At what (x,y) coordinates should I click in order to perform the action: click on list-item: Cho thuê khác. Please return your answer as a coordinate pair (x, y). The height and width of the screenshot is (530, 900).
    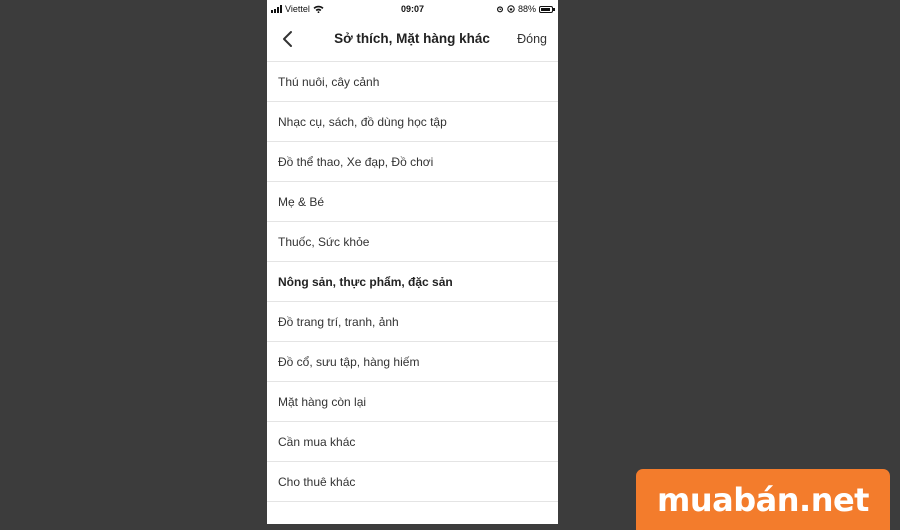
    Looking at the image, I should click on (412, 481).